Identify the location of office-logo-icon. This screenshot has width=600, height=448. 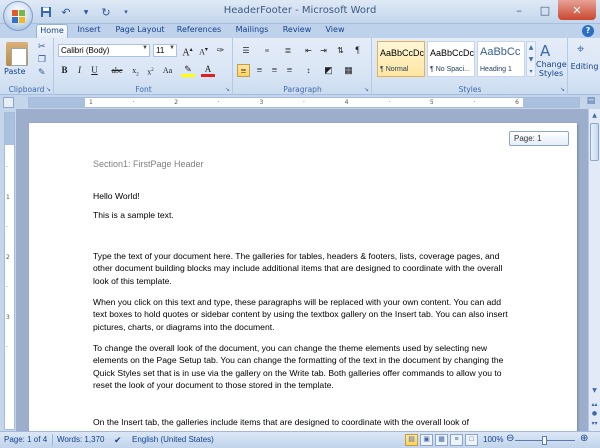
(18, 16).